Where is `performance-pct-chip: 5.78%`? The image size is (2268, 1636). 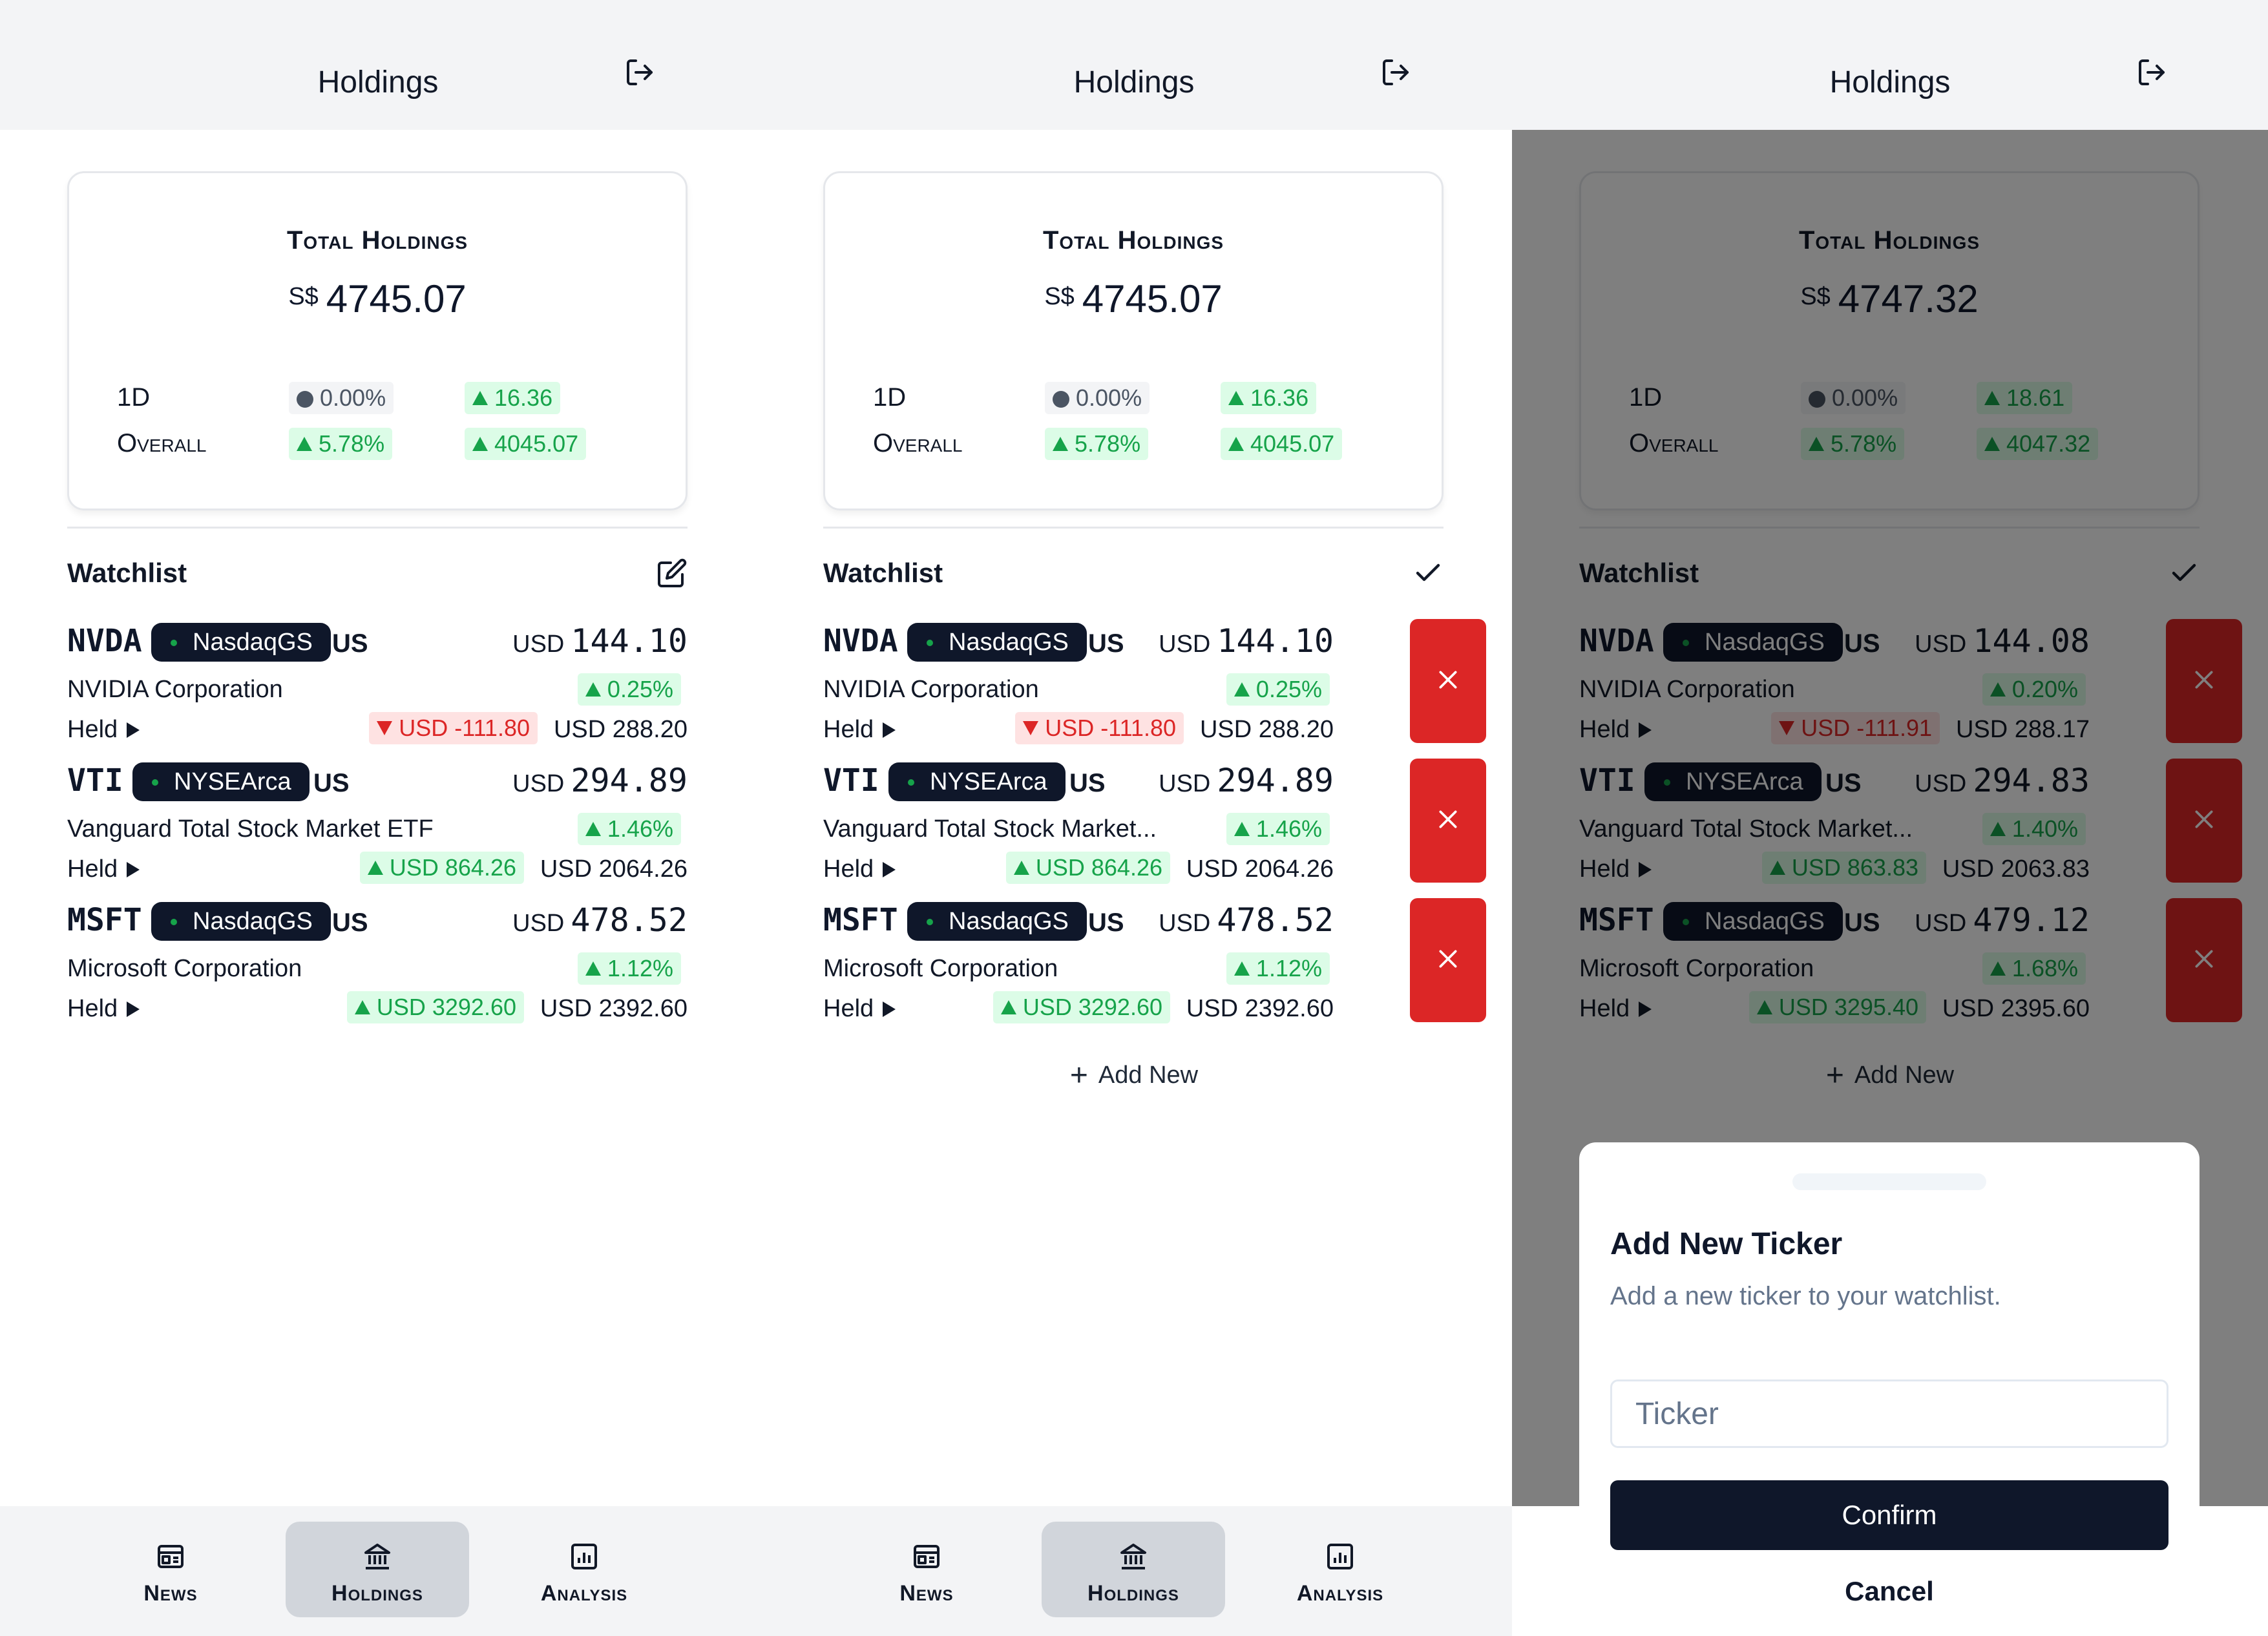 performance-pct-chip: 5.78% is located at coordinates (1097, 444).